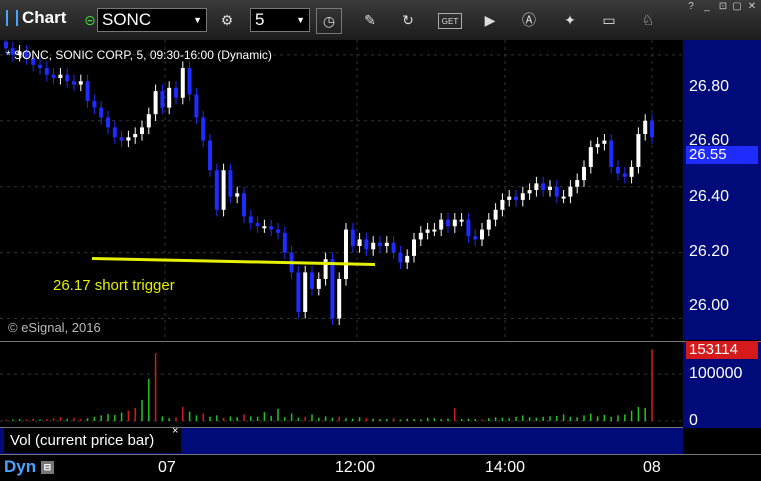 This screenshot has height=481, width=761. What do you see at coordinates (197, 20) in the screenshot?
I see `symbol-dropdown-icon: ▼` at bounding box center [197, 20].